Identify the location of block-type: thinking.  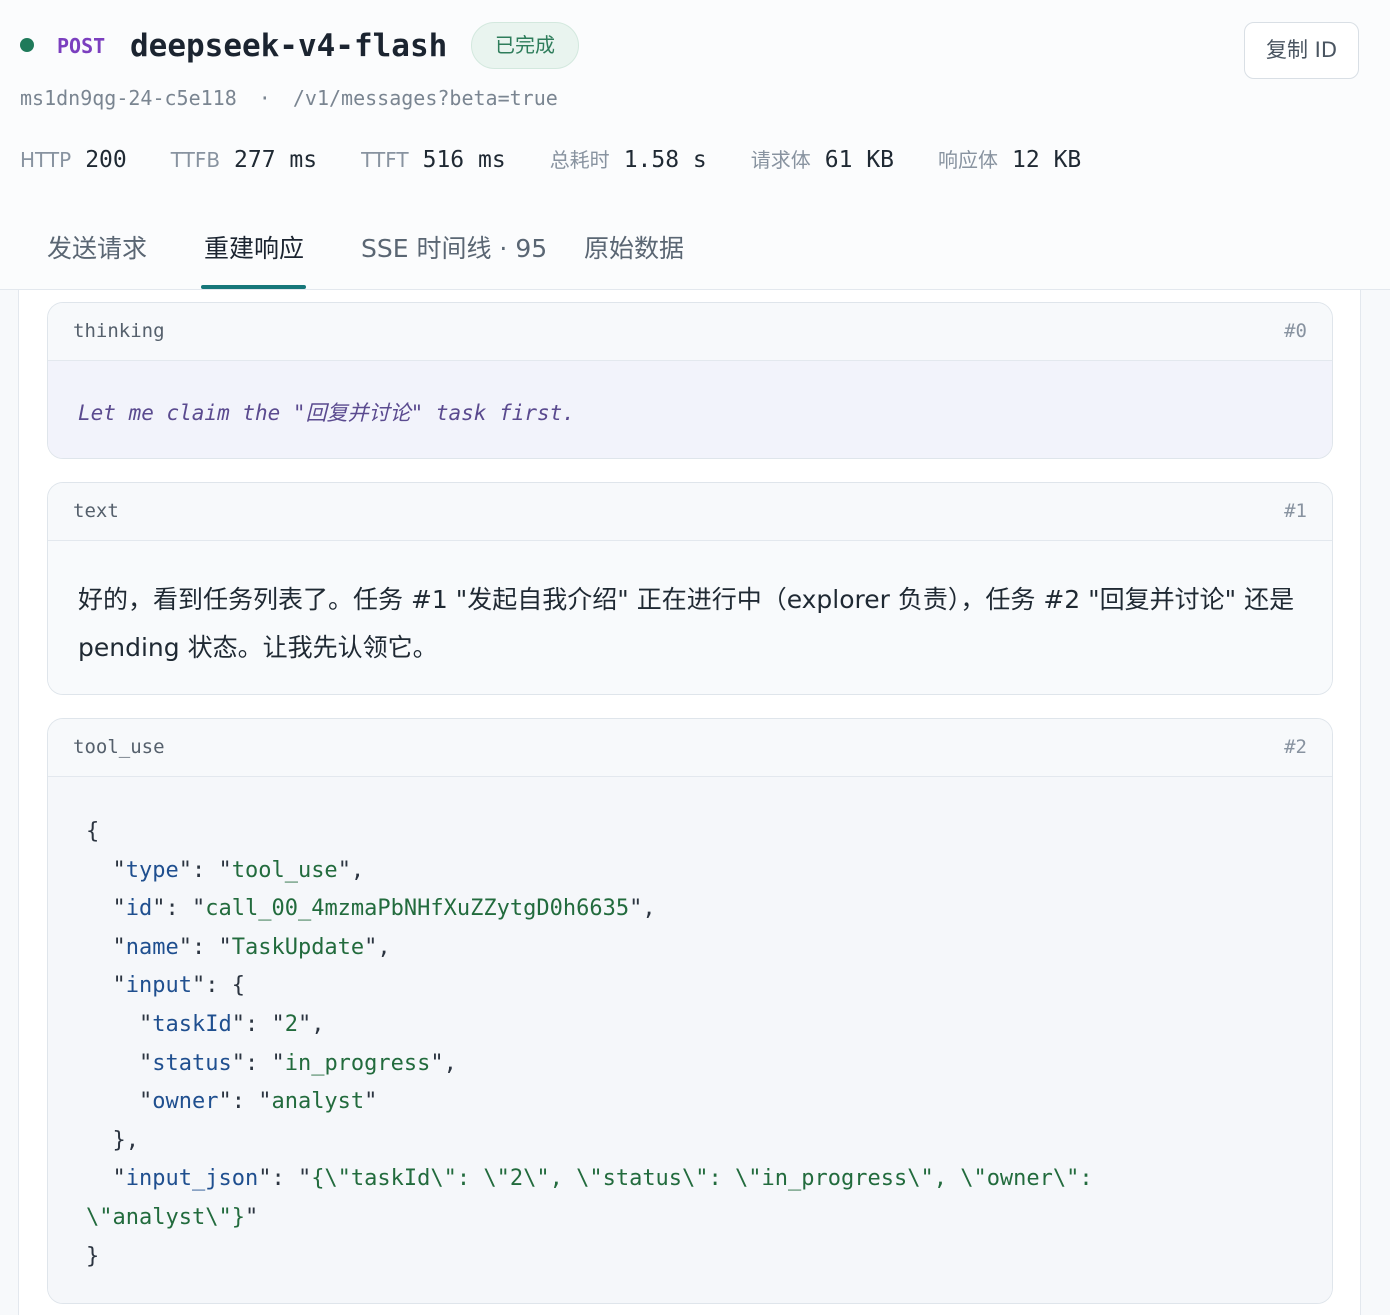
(119, 331).